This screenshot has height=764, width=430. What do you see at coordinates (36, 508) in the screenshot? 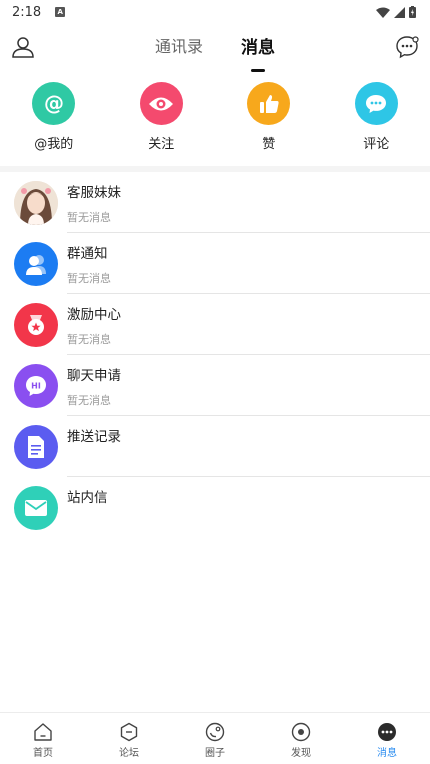
I see `mail-icon` at bounding box center [36, 508].